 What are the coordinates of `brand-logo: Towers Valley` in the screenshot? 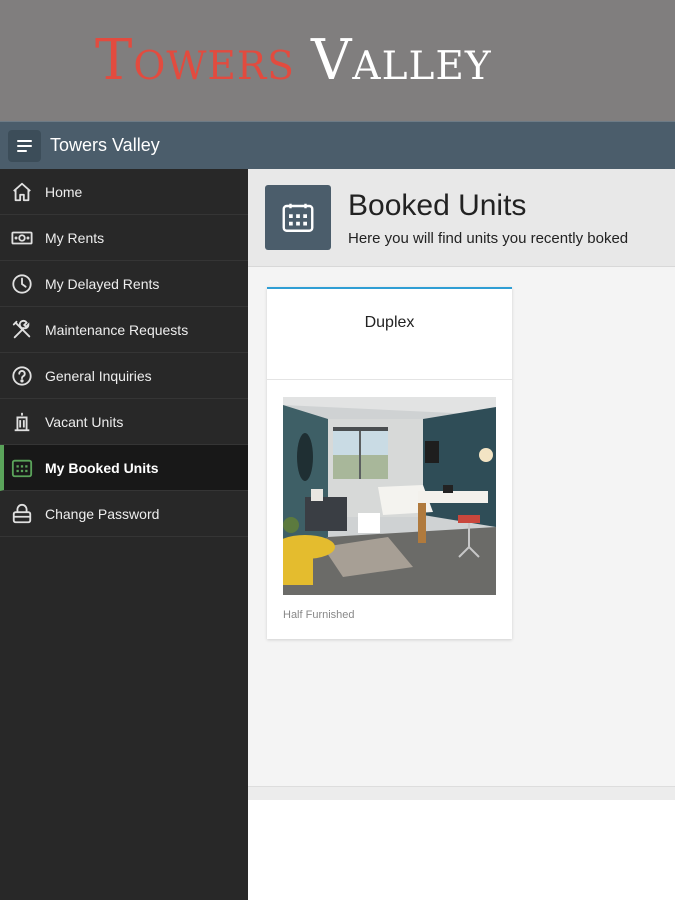 It's located at (293, 61).